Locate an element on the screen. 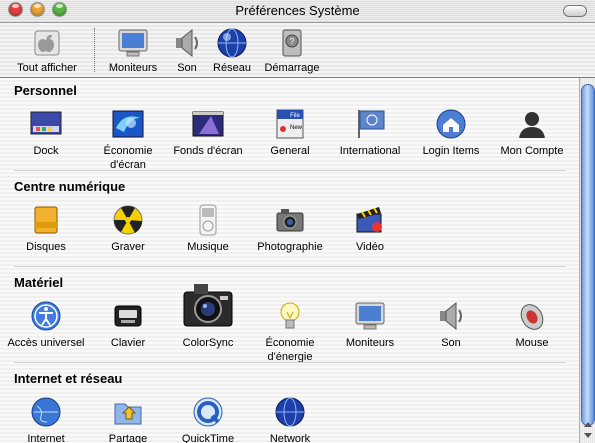 The image size is (595, 443). item-label: Mouse is located at coordinates (532, 343).